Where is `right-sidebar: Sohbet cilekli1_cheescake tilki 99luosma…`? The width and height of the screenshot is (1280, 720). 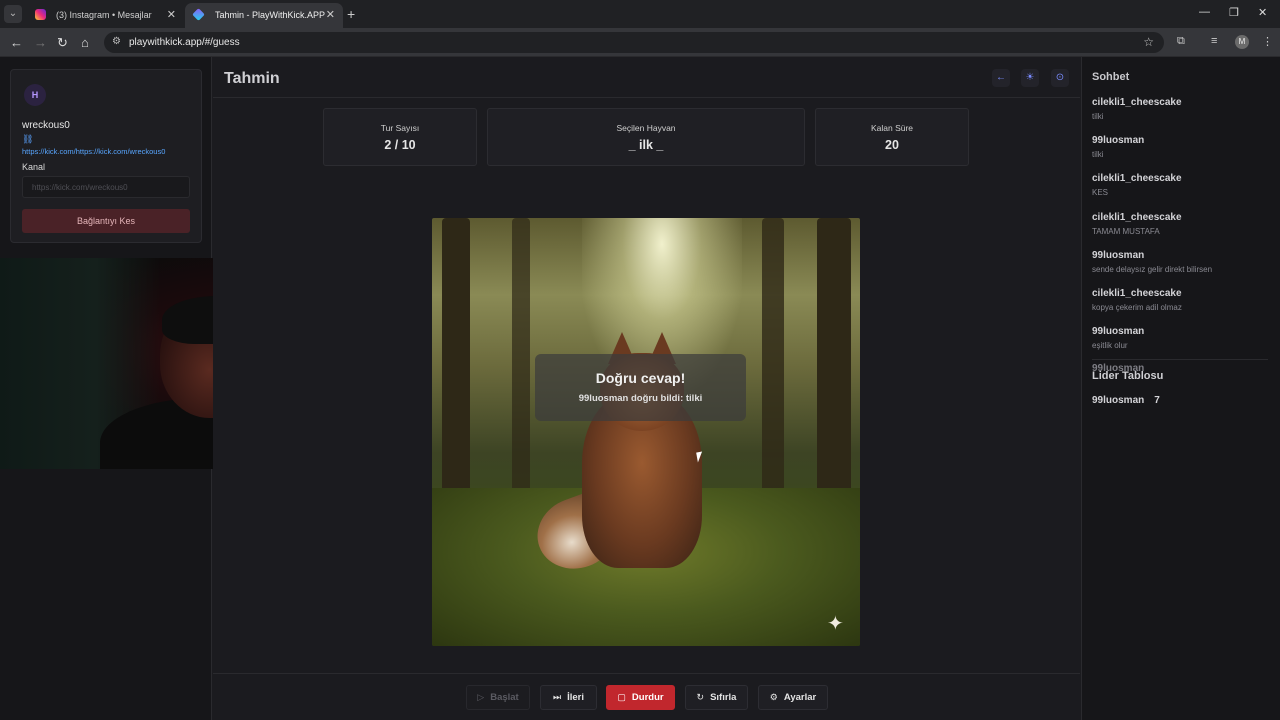
right-sidebar: Sohbet cilekli1_cheescake tilki 99luosma… is located at coordinates (1180, 388).